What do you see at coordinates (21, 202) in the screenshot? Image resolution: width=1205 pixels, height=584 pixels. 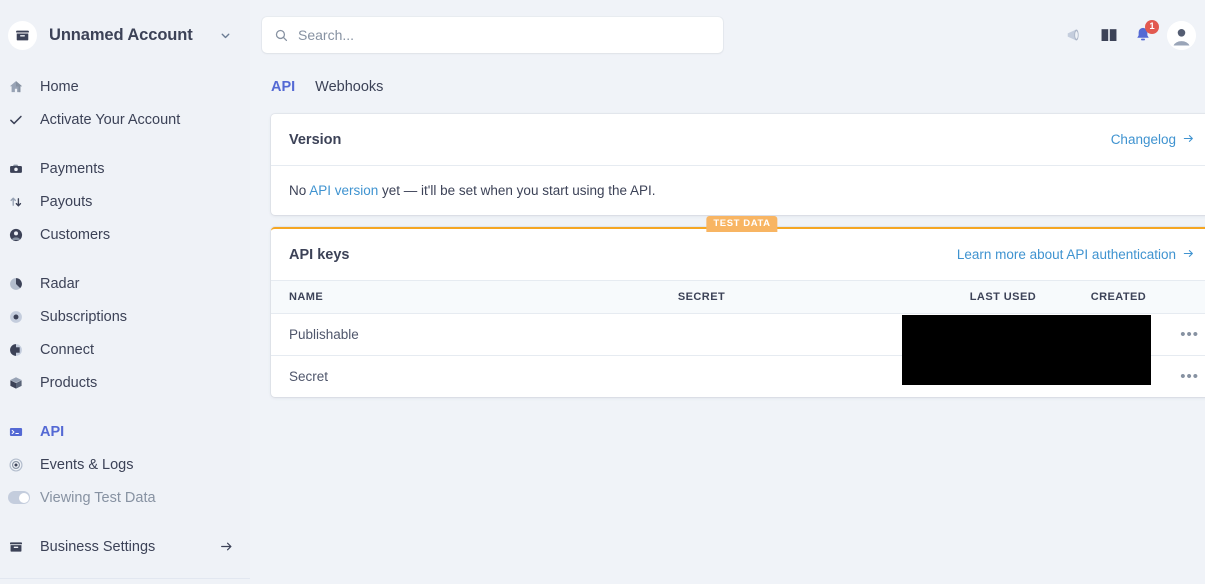 I see `payouts-icon` at bounding box center [21, 202].